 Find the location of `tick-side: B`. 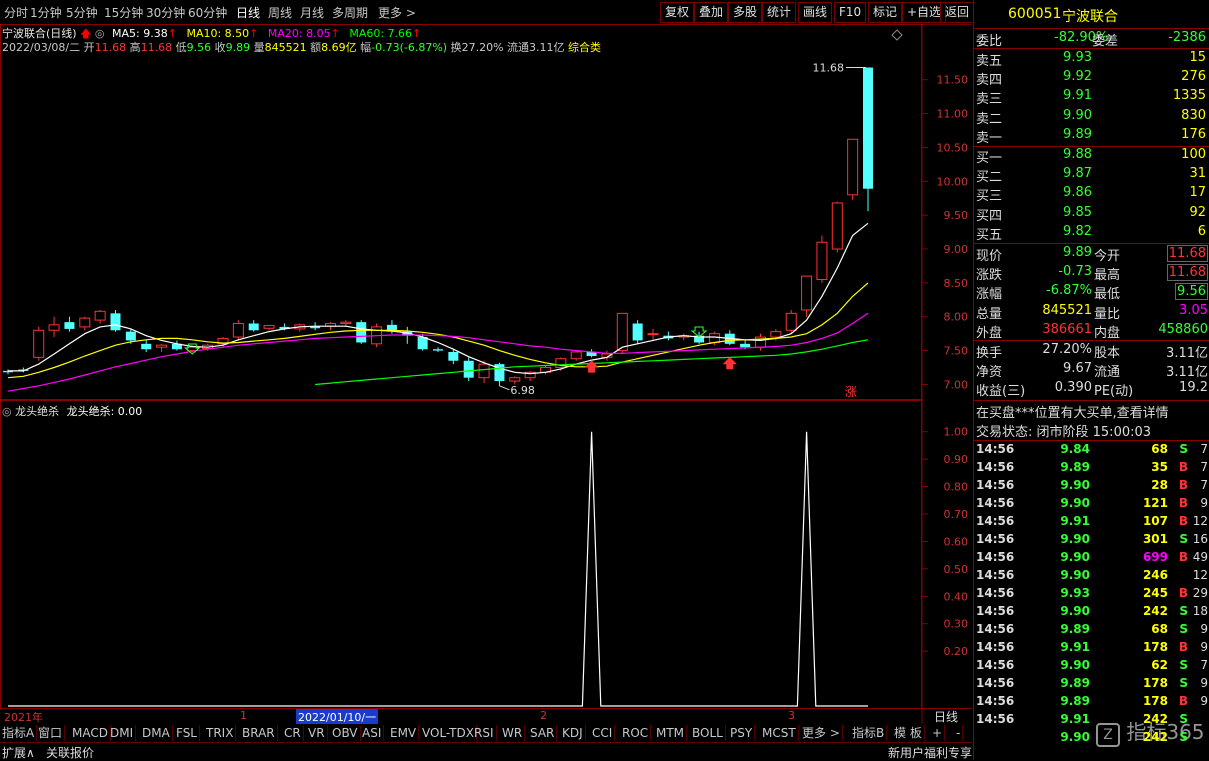

tick-side: B is located at coordinates (1183, 701).